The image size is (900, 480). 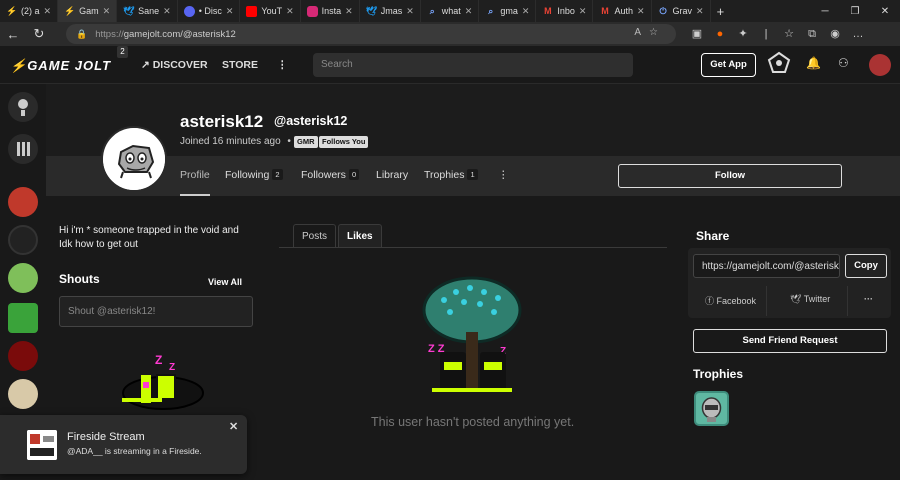 What do you see at coordinates (69, 65) in the screenshot?
I see `logo-text: GAME JOLT` at bounding box center [69, 65].